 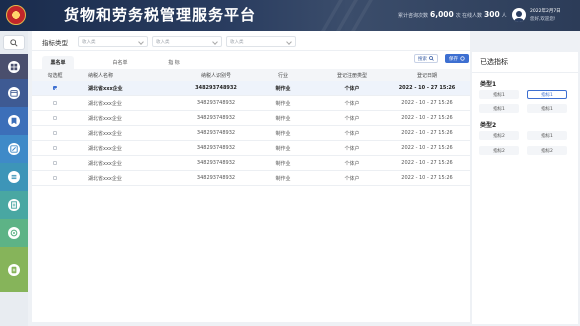 I want to click on nav-item-bookmark, so click(x=14, y=121).